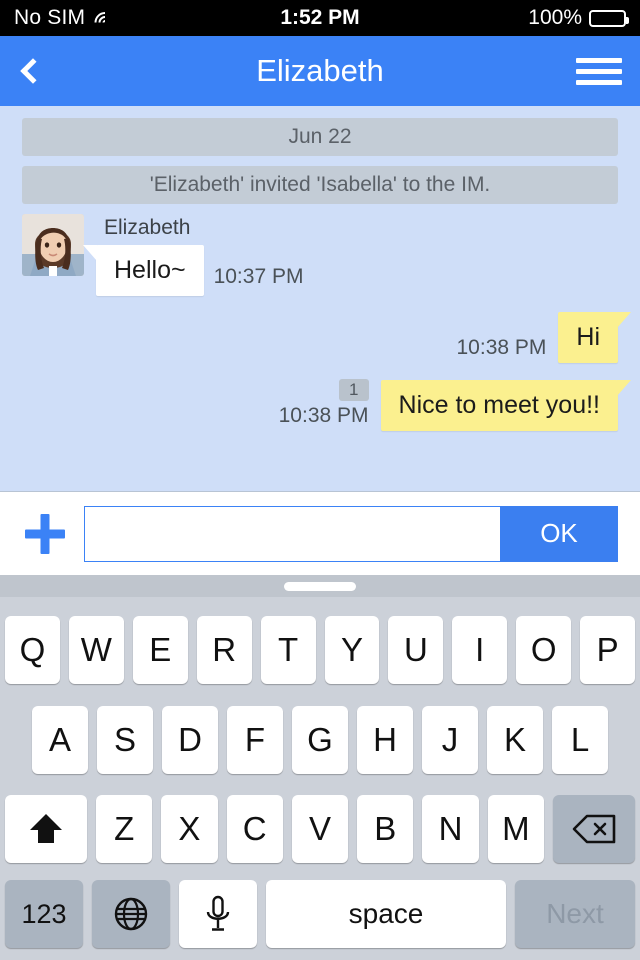 The height and width of the screenshot is (960, 640). I want to click on status-bar-left: No SIM, so click(67, 22).